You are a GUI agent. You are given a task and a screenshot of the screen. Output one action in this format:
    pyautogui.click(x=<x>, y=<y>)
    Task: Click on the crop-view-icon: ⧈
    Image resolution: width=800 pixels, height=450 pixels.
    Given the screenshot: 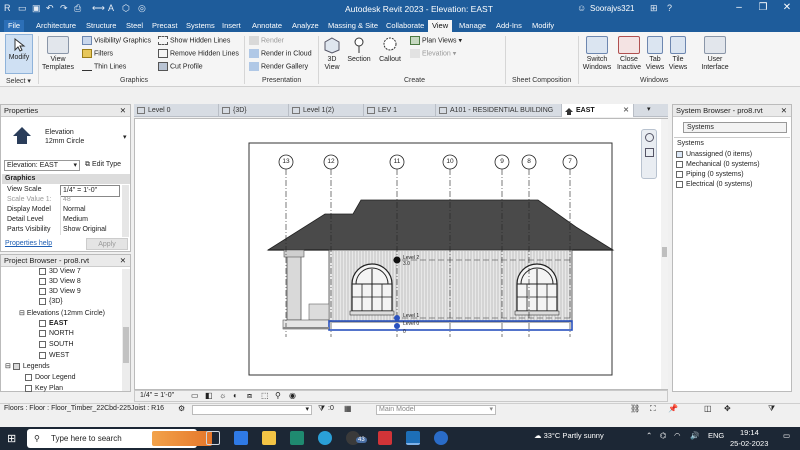 What is the action you would take?
    pyautogui.click(x=249, y=396)
    